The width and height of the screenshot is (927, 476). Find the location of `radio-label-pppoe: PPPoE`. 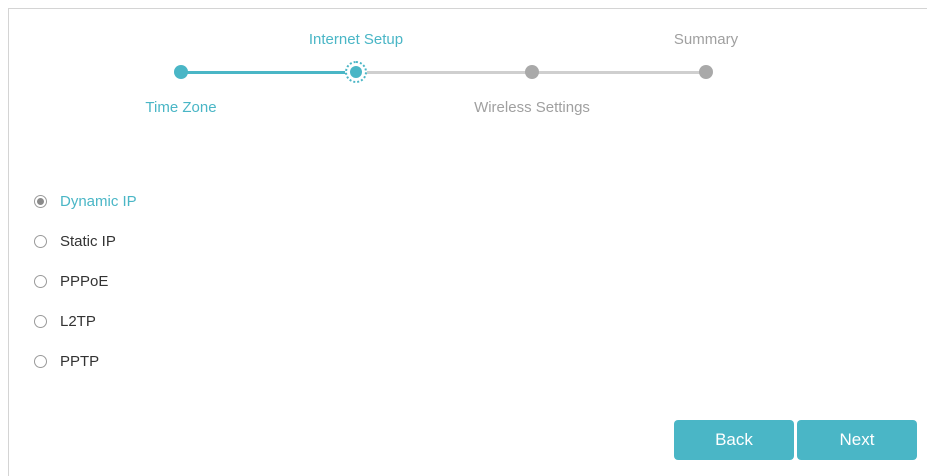

radio-label-pppoe: PPPoE is located at coordinates (84, 281).